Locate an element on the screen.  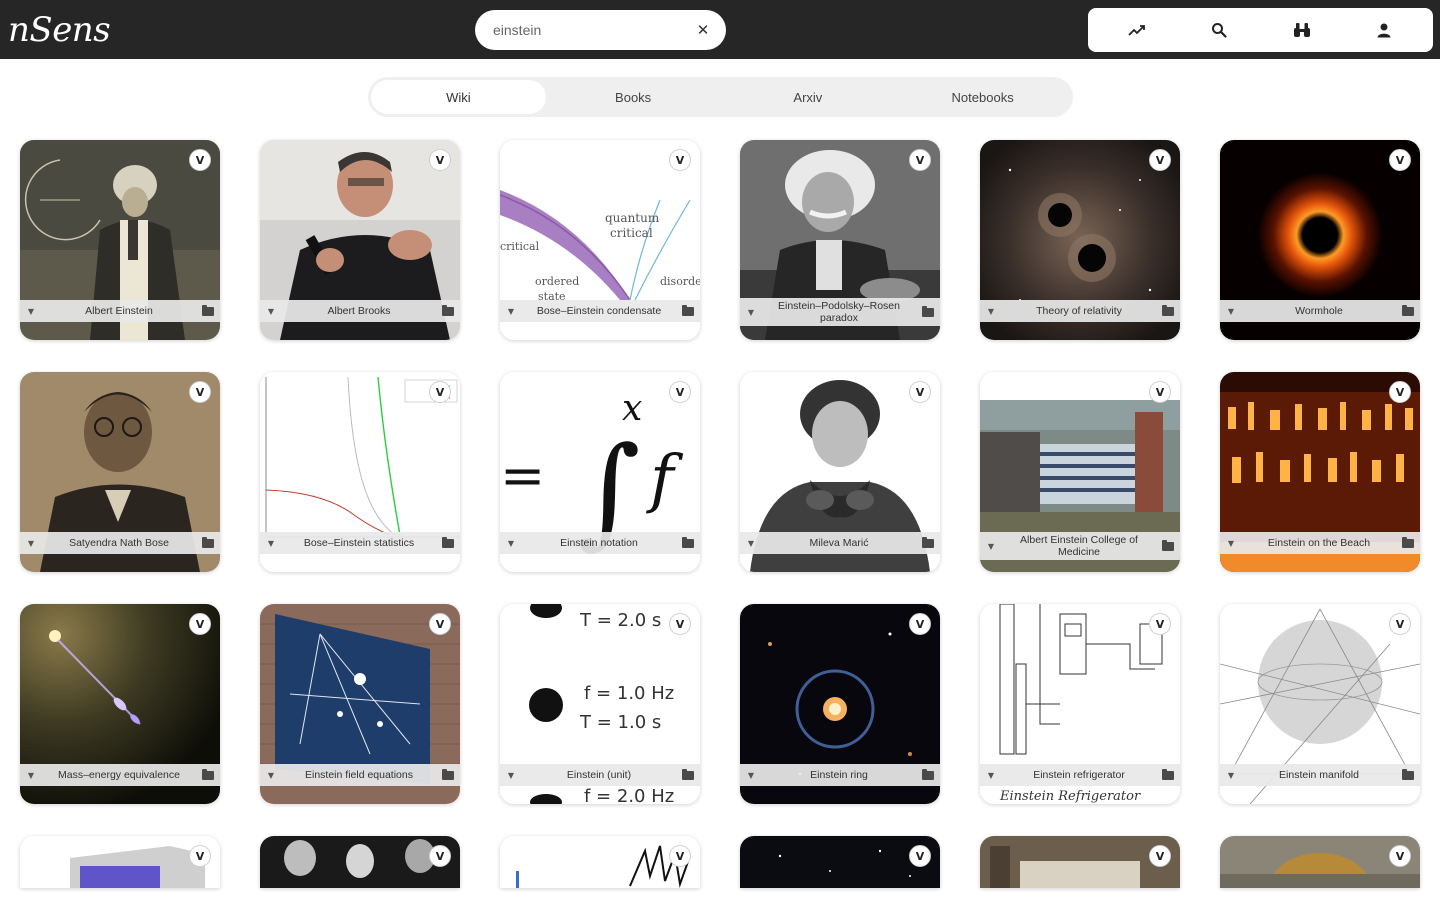
card-caption: ▼ Einstein (unit) is located at coordinates (600, 775).